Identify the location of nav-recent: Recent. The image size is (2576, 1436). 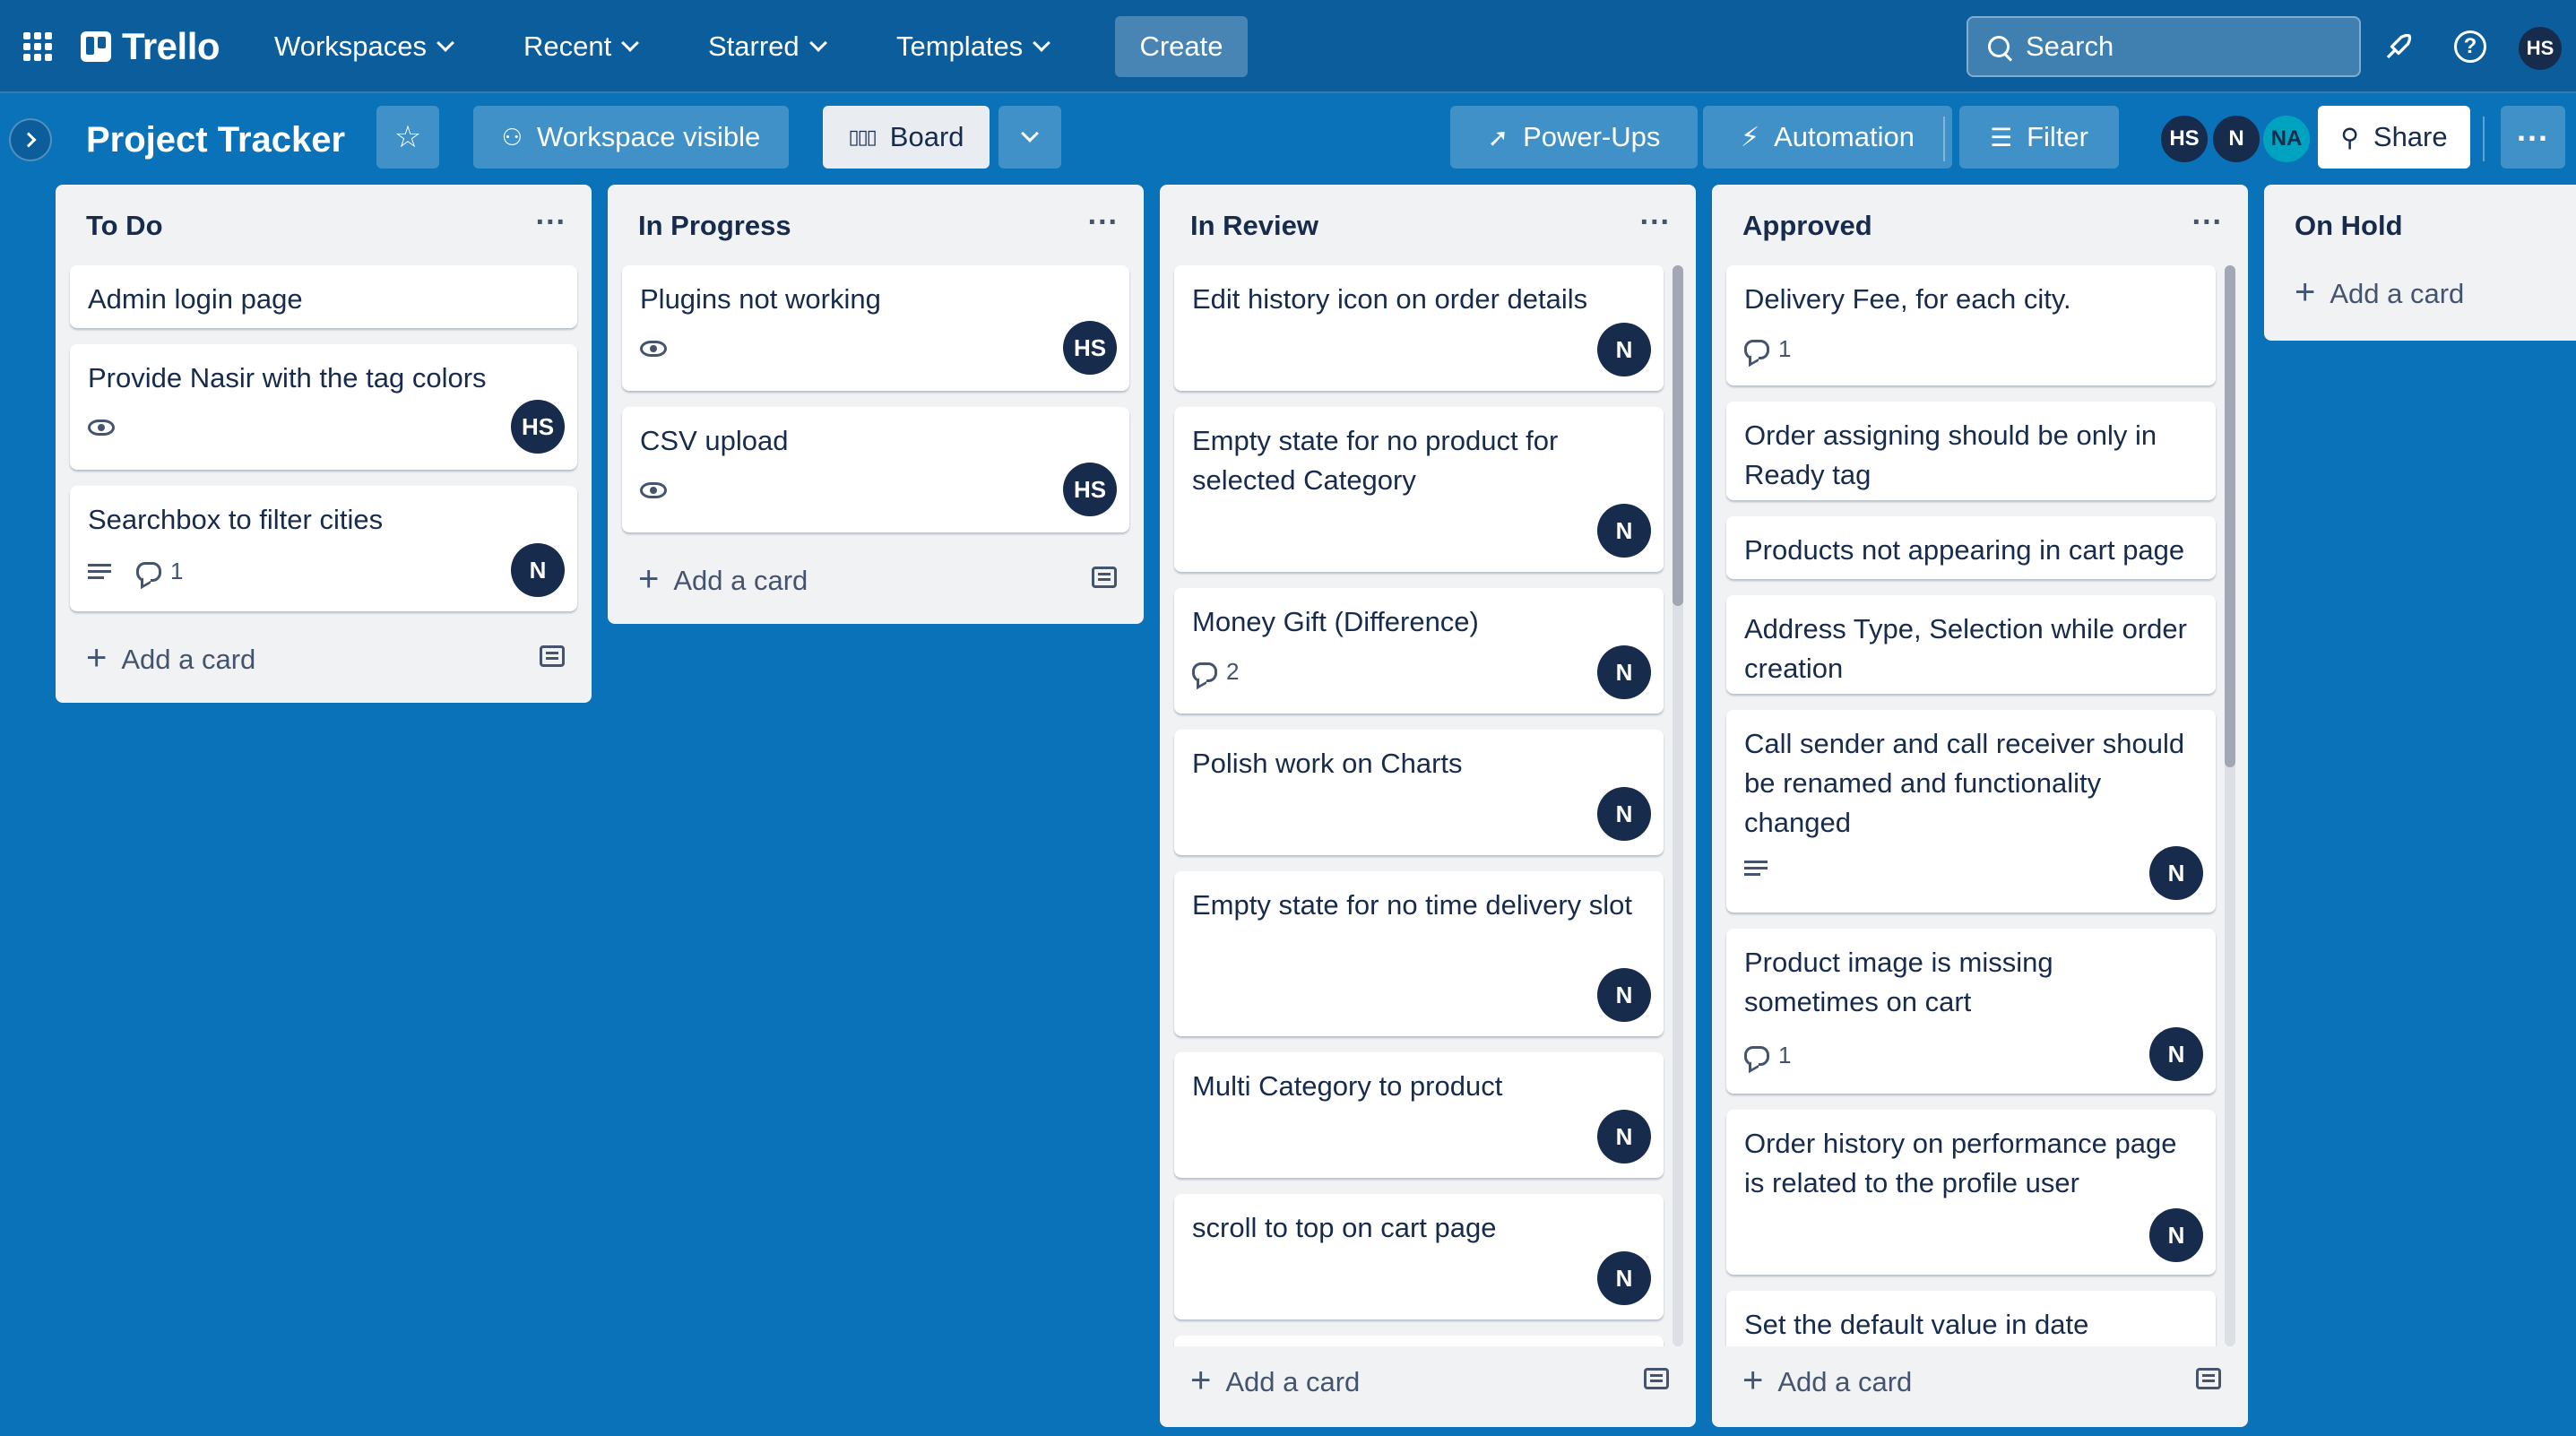
(579, 47).